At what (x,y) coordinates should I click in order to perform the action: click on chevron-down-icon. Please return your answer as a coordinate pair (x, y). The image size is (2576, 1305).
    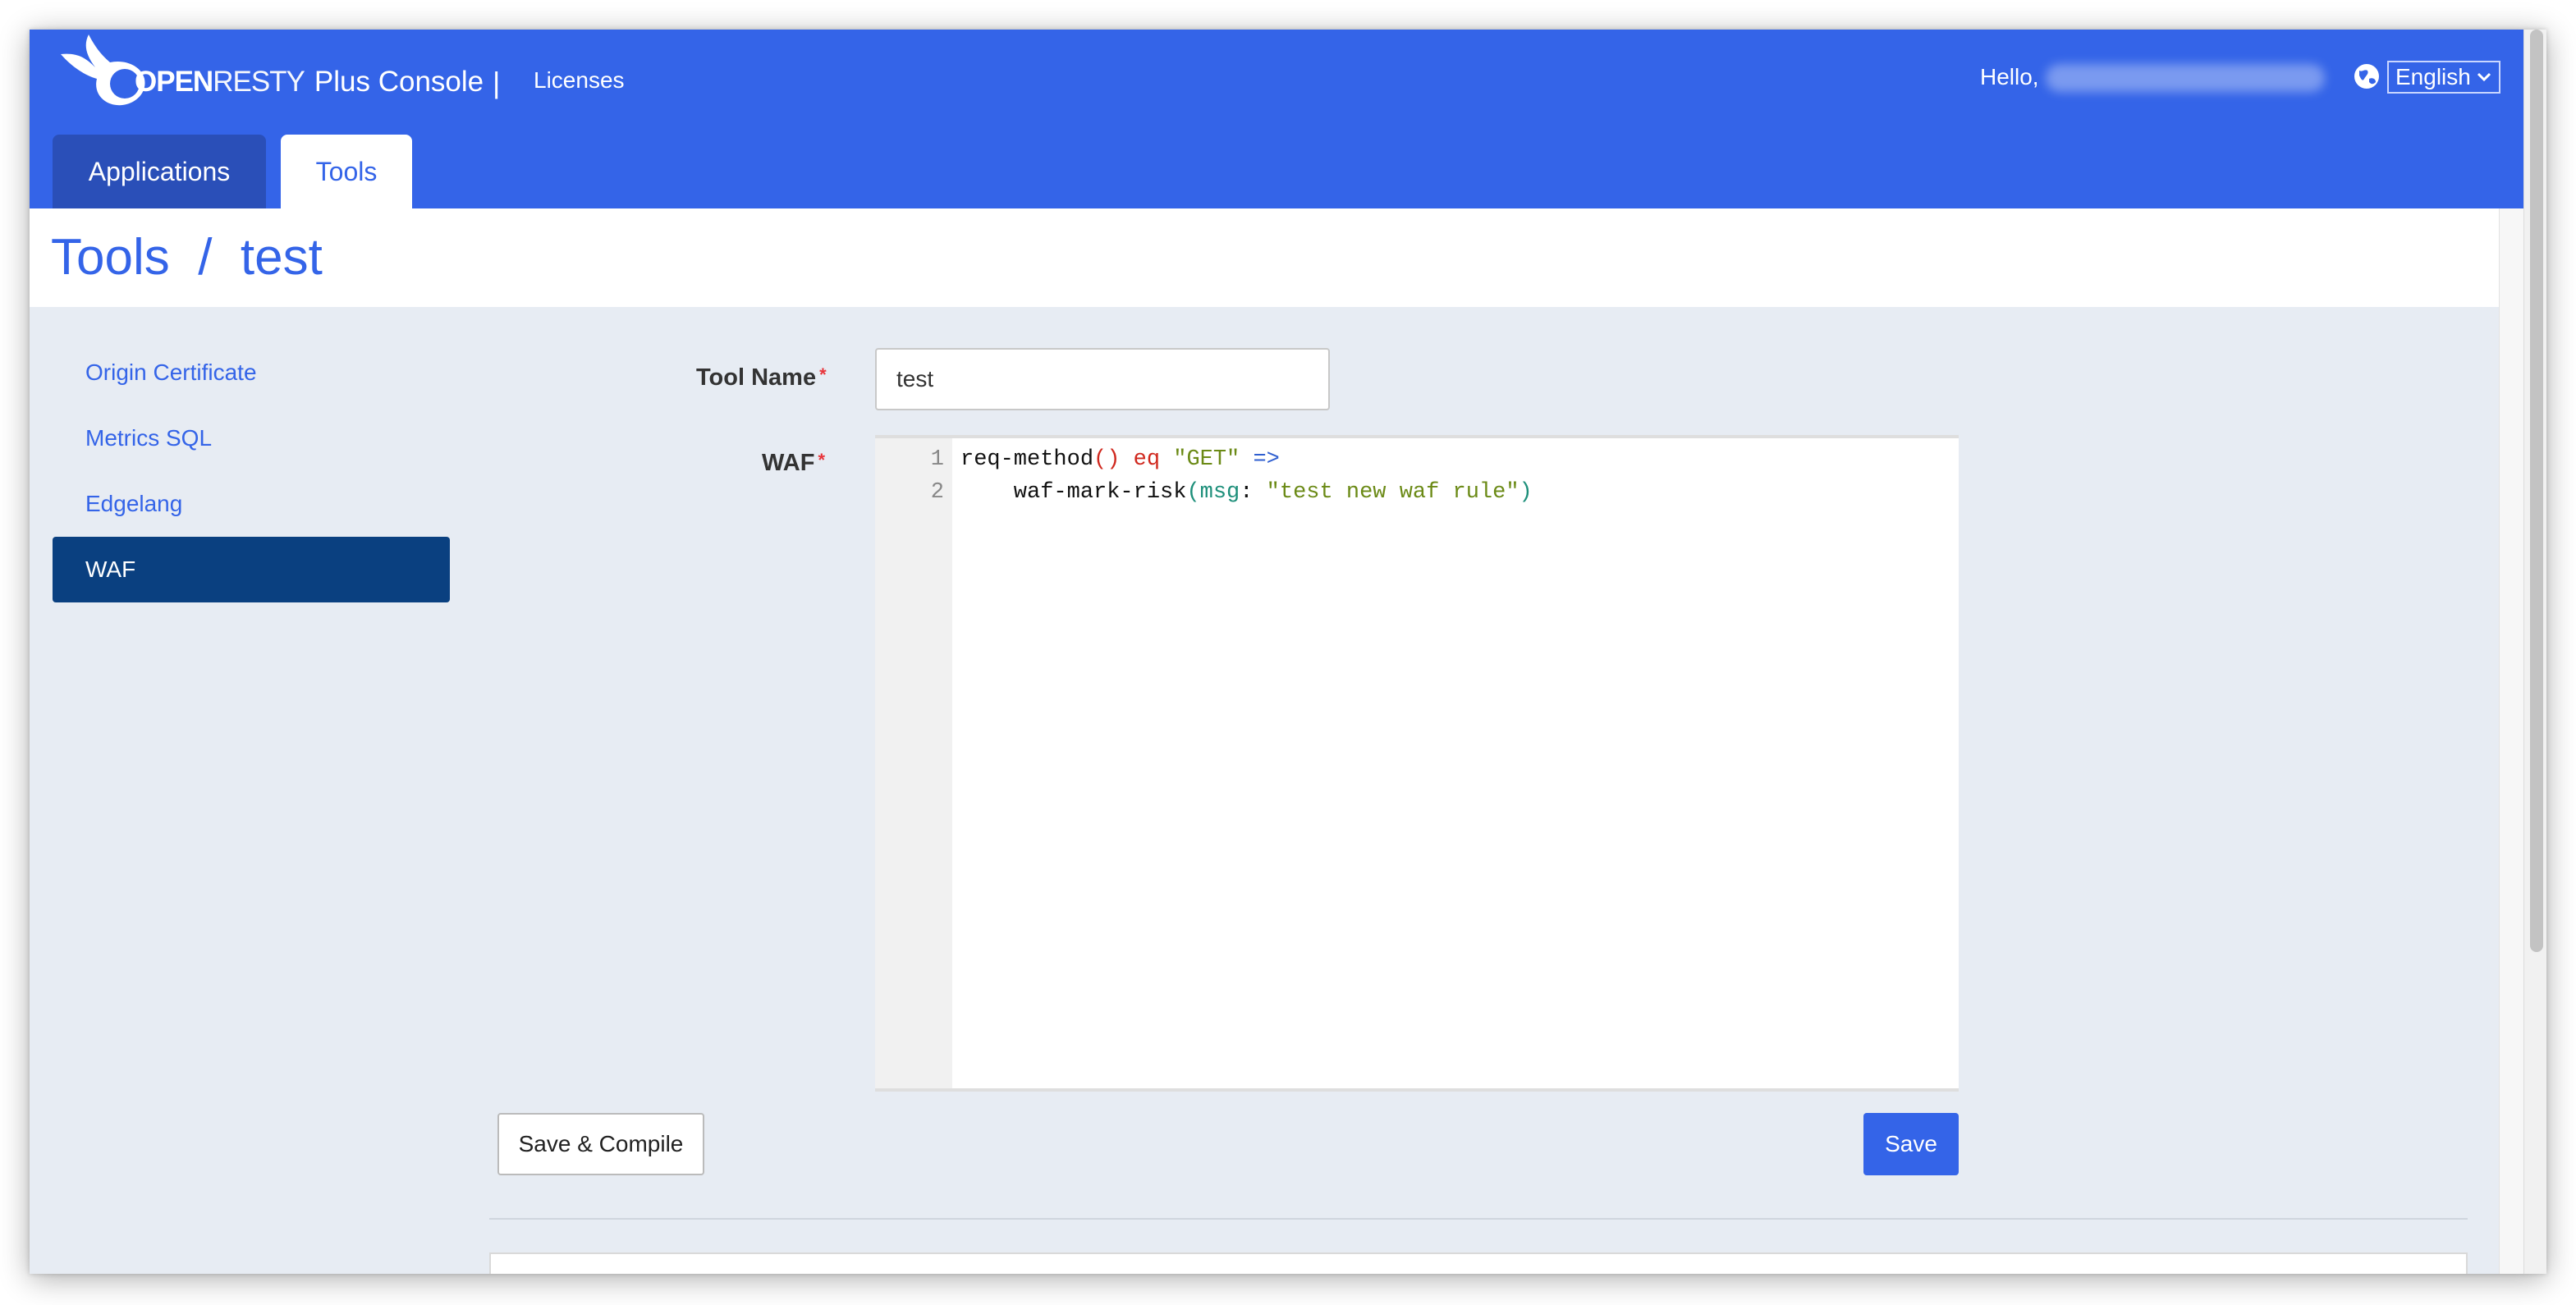
    Looking at the image, I should click on (2484, 77).